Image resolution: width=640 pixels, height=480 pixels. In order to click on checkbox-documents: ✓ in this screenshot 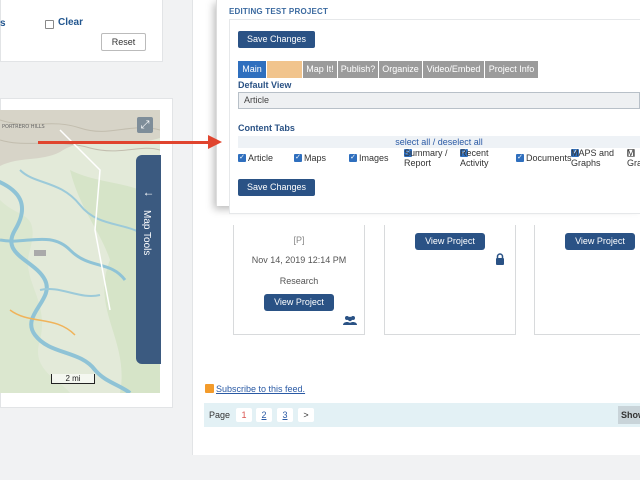, I will do `click(520, 158)`.